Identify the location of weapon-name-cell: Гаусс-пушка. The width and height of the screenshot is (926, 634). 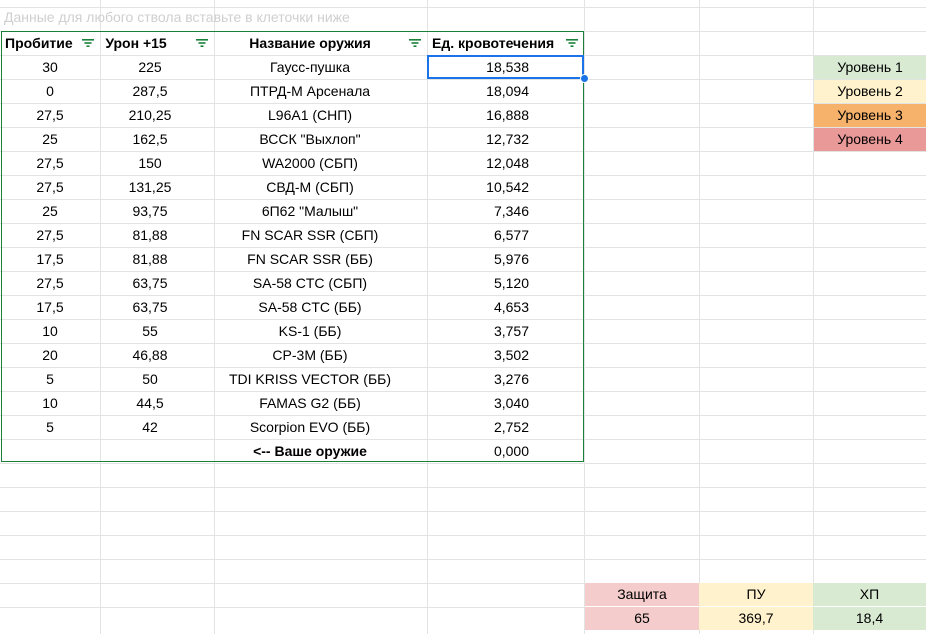
(310, 67).